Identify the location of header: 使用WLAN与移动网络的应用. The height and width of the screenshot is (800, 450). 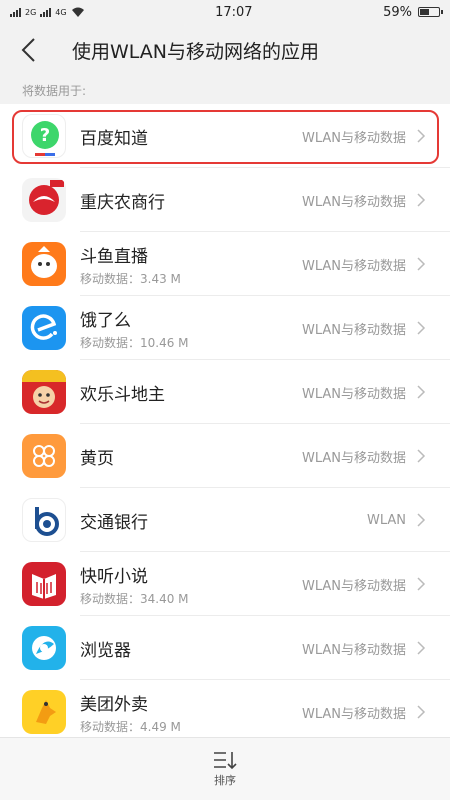
(225, 50).